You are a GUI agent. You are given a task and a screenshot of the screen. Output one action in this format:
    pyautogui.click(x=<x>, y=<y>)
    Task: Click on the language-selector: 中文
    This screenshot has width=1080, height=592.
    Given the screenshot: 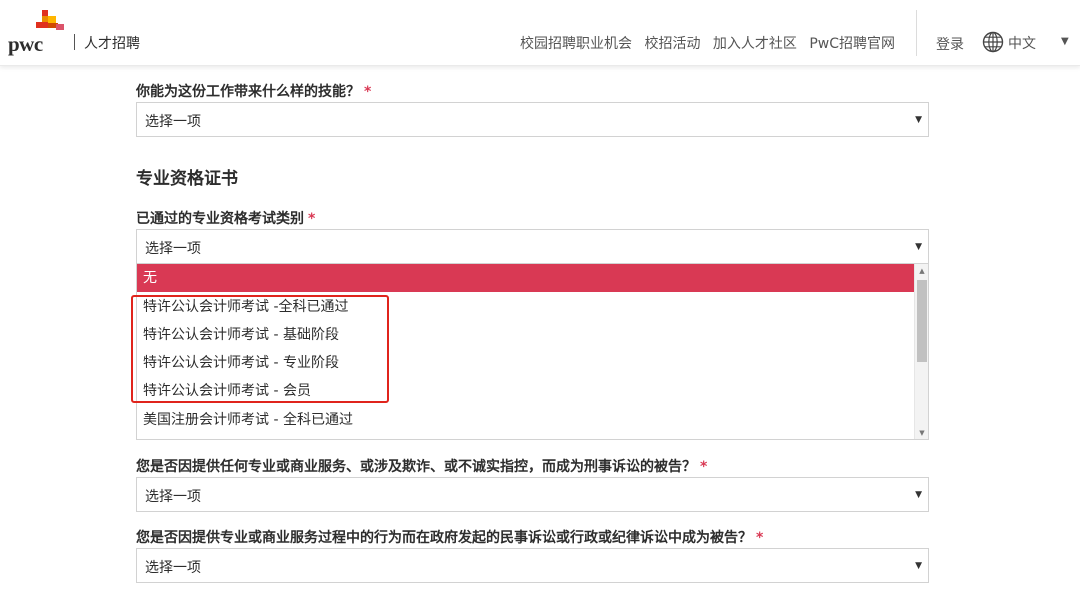 What is the action you would take?
    pyautogui.click(x=1022, y=43)
    